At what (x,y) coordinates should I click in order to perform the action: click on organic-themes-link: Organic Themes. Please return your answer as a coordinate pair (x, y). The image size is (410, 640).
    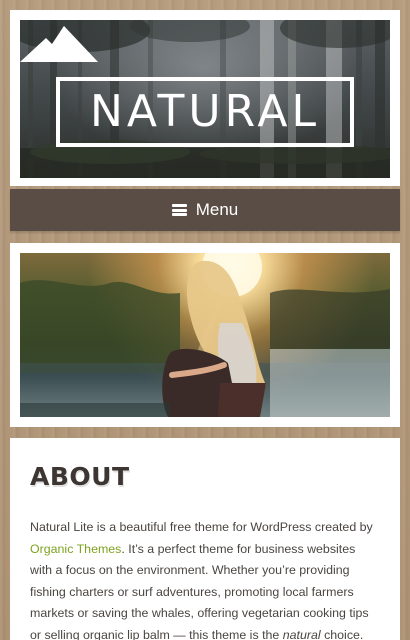
    Looking at the image, I should click on (75, 549).